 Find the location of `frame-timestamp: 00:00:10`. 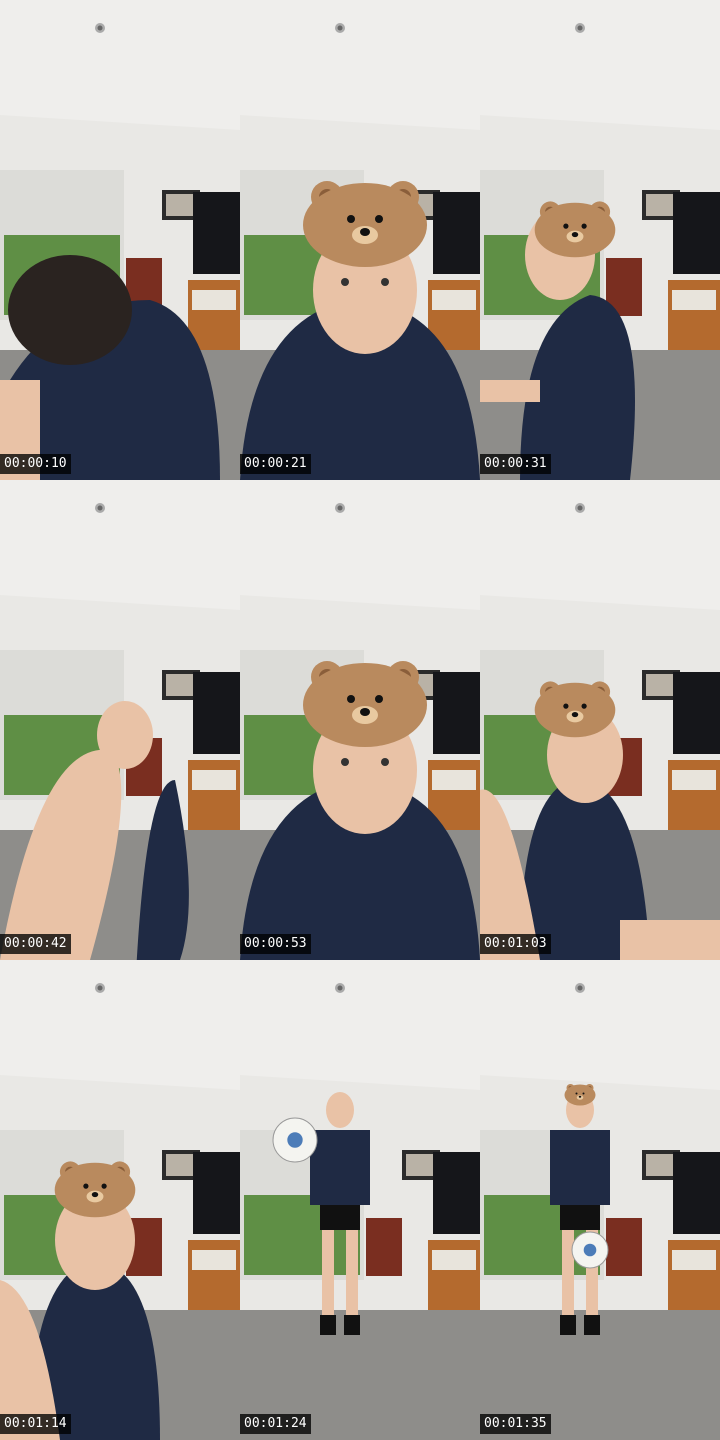

frame-timestamp: 00:00:10 is located at coordinates (35, 464).